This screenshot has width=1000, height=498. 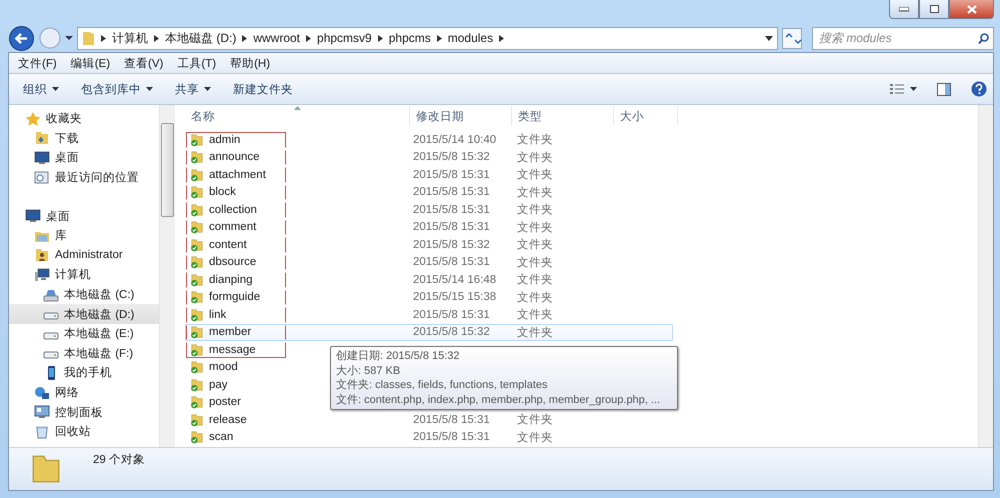 I want to click on date-cell-text: 2015/5/14 10:40, so click(x=455, y=140).